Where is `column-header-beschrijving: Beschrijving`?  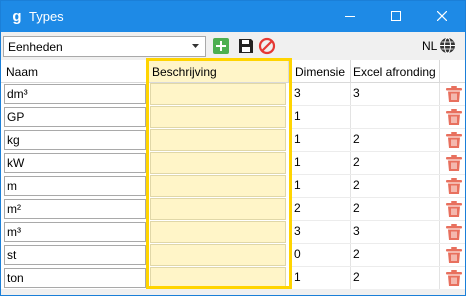 column-header-beschrijving: Beschrijving is located at coordinates (218, 71).